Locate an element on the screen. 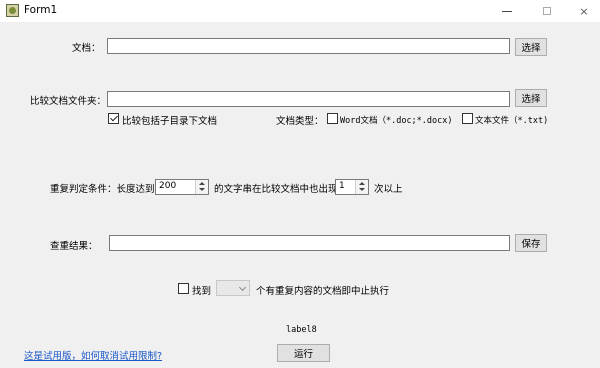 The height and width of the screenshot is (368, 600). count-spinner: 1 is located at coordinates (352, 187).